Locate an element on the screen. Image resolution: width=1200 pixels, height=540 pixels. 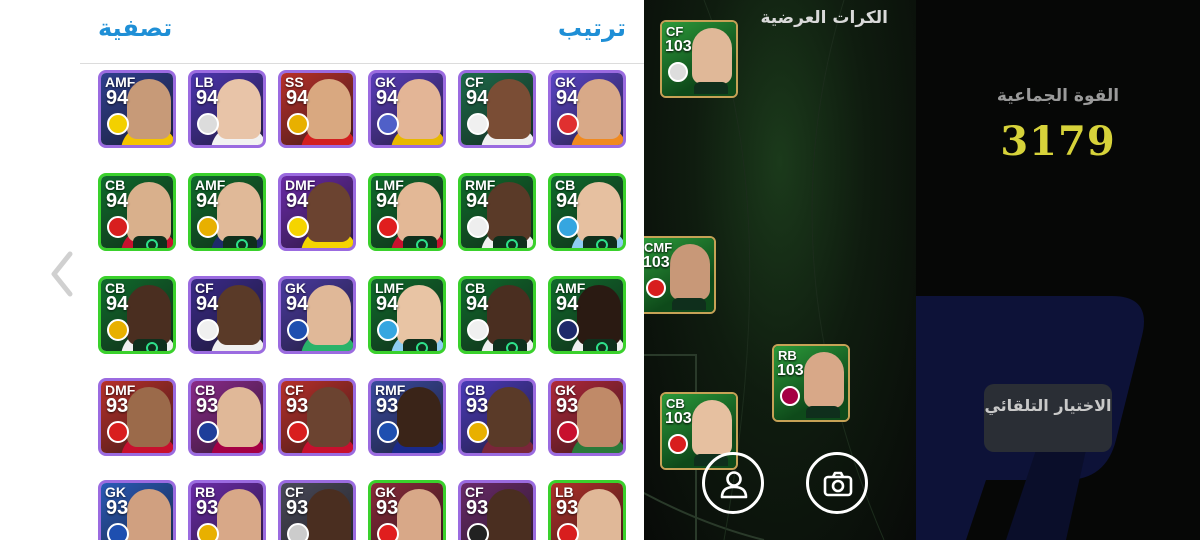
background-logo-shape is located at coordinates (1030, 418).